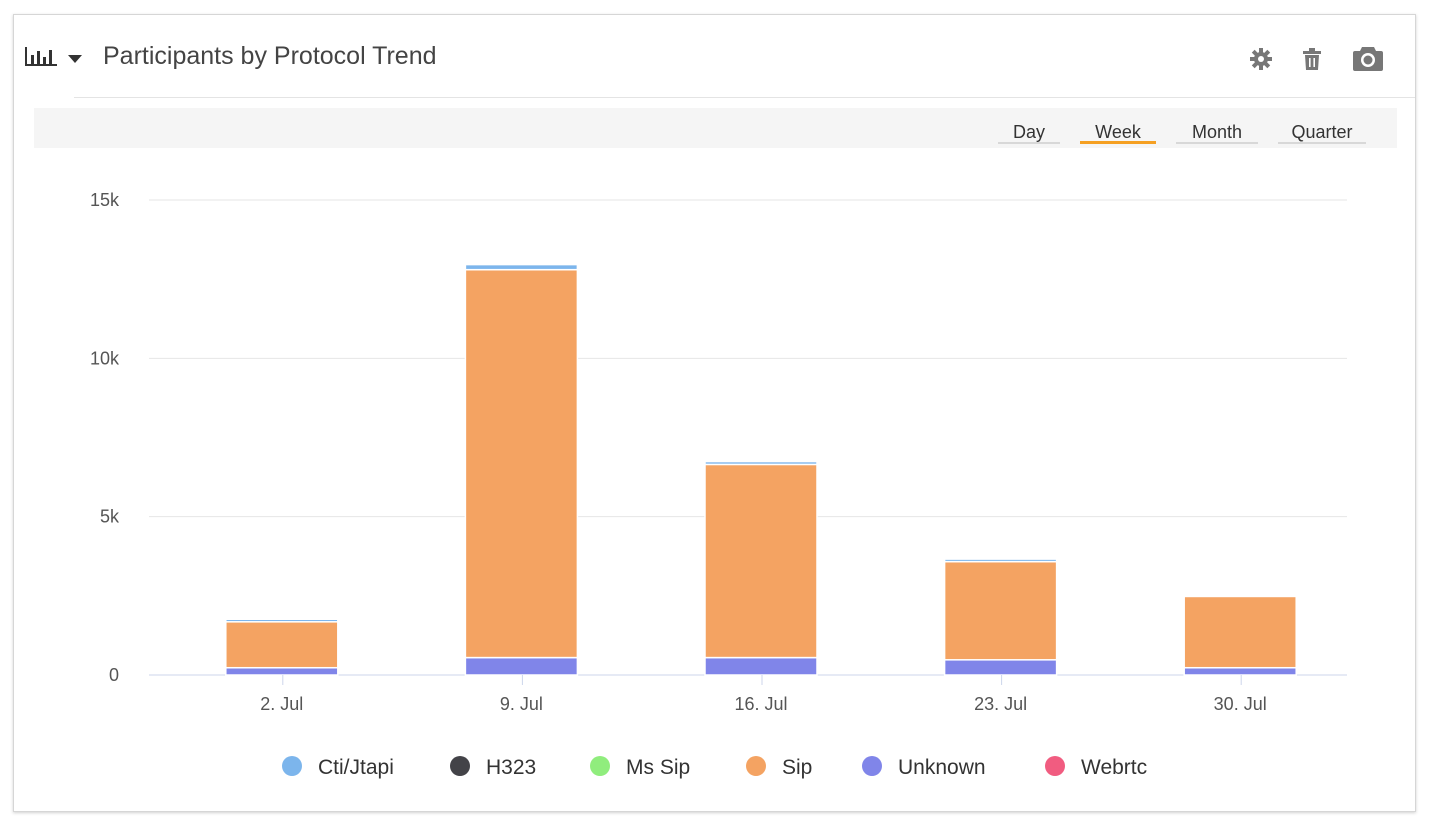 The image size is (1432, 828). I want to click on legend-item: Cti/Jtapi, so click(338, 767).